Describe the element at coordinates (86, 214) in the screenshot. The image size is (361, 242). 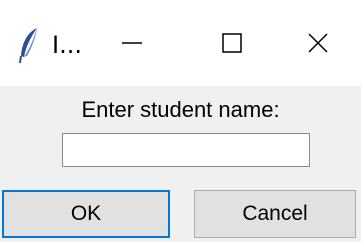
I see `ok-button: OK` at that location.